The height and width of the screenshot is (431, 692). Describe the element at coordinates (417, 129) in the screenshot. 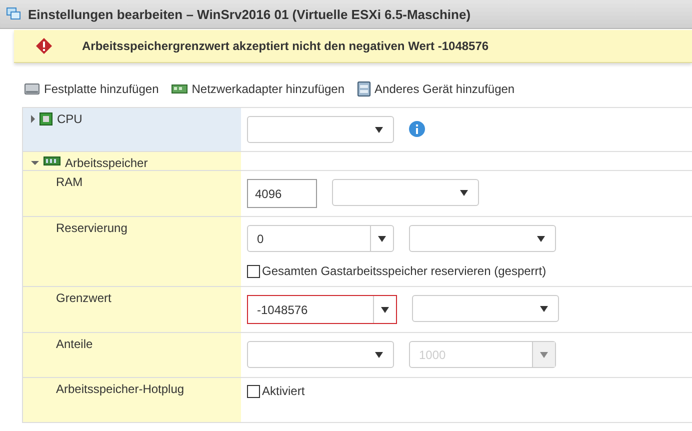

I see `info-icon` at that location.